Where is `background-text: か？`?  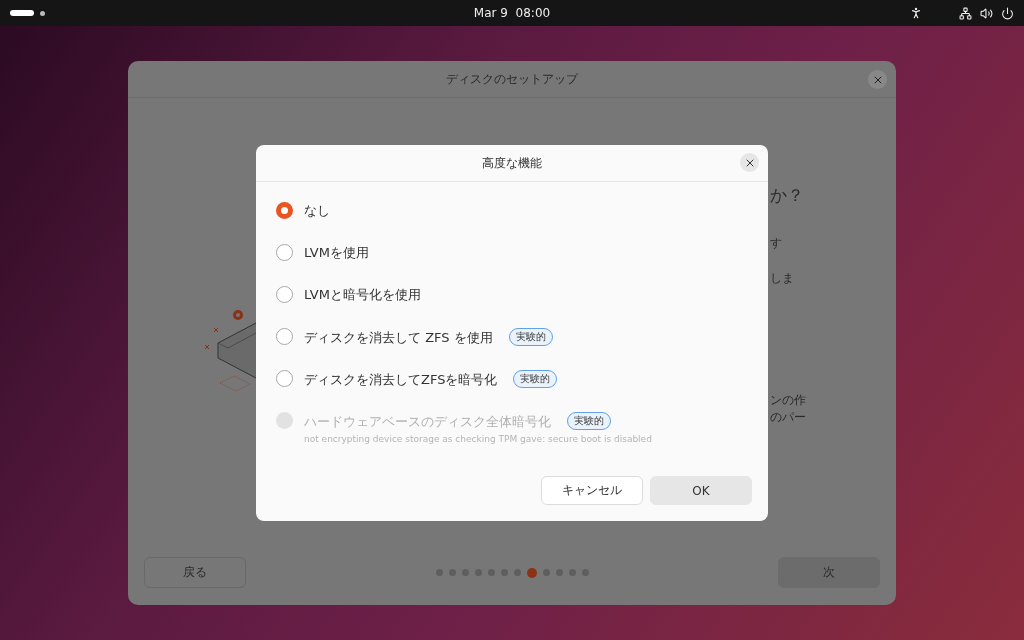
background-text: か？ is located at coordinates (787, 195).